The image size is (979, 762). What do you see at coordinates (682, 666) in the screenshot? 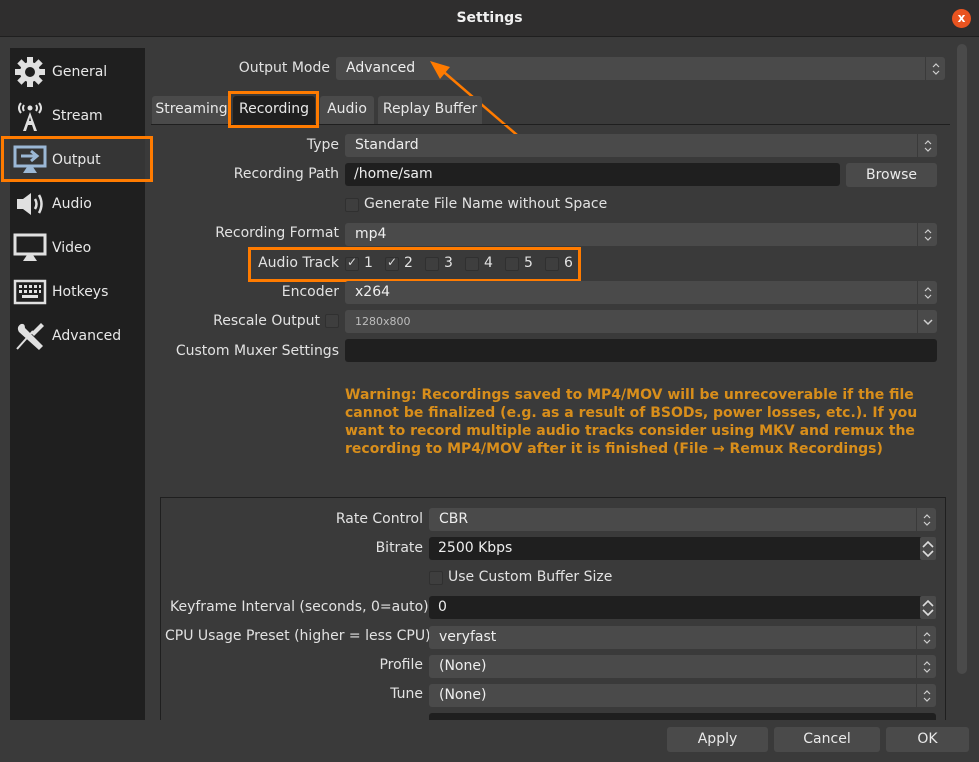
I see `profile-select: (None)` at bounding box center [682, 666].